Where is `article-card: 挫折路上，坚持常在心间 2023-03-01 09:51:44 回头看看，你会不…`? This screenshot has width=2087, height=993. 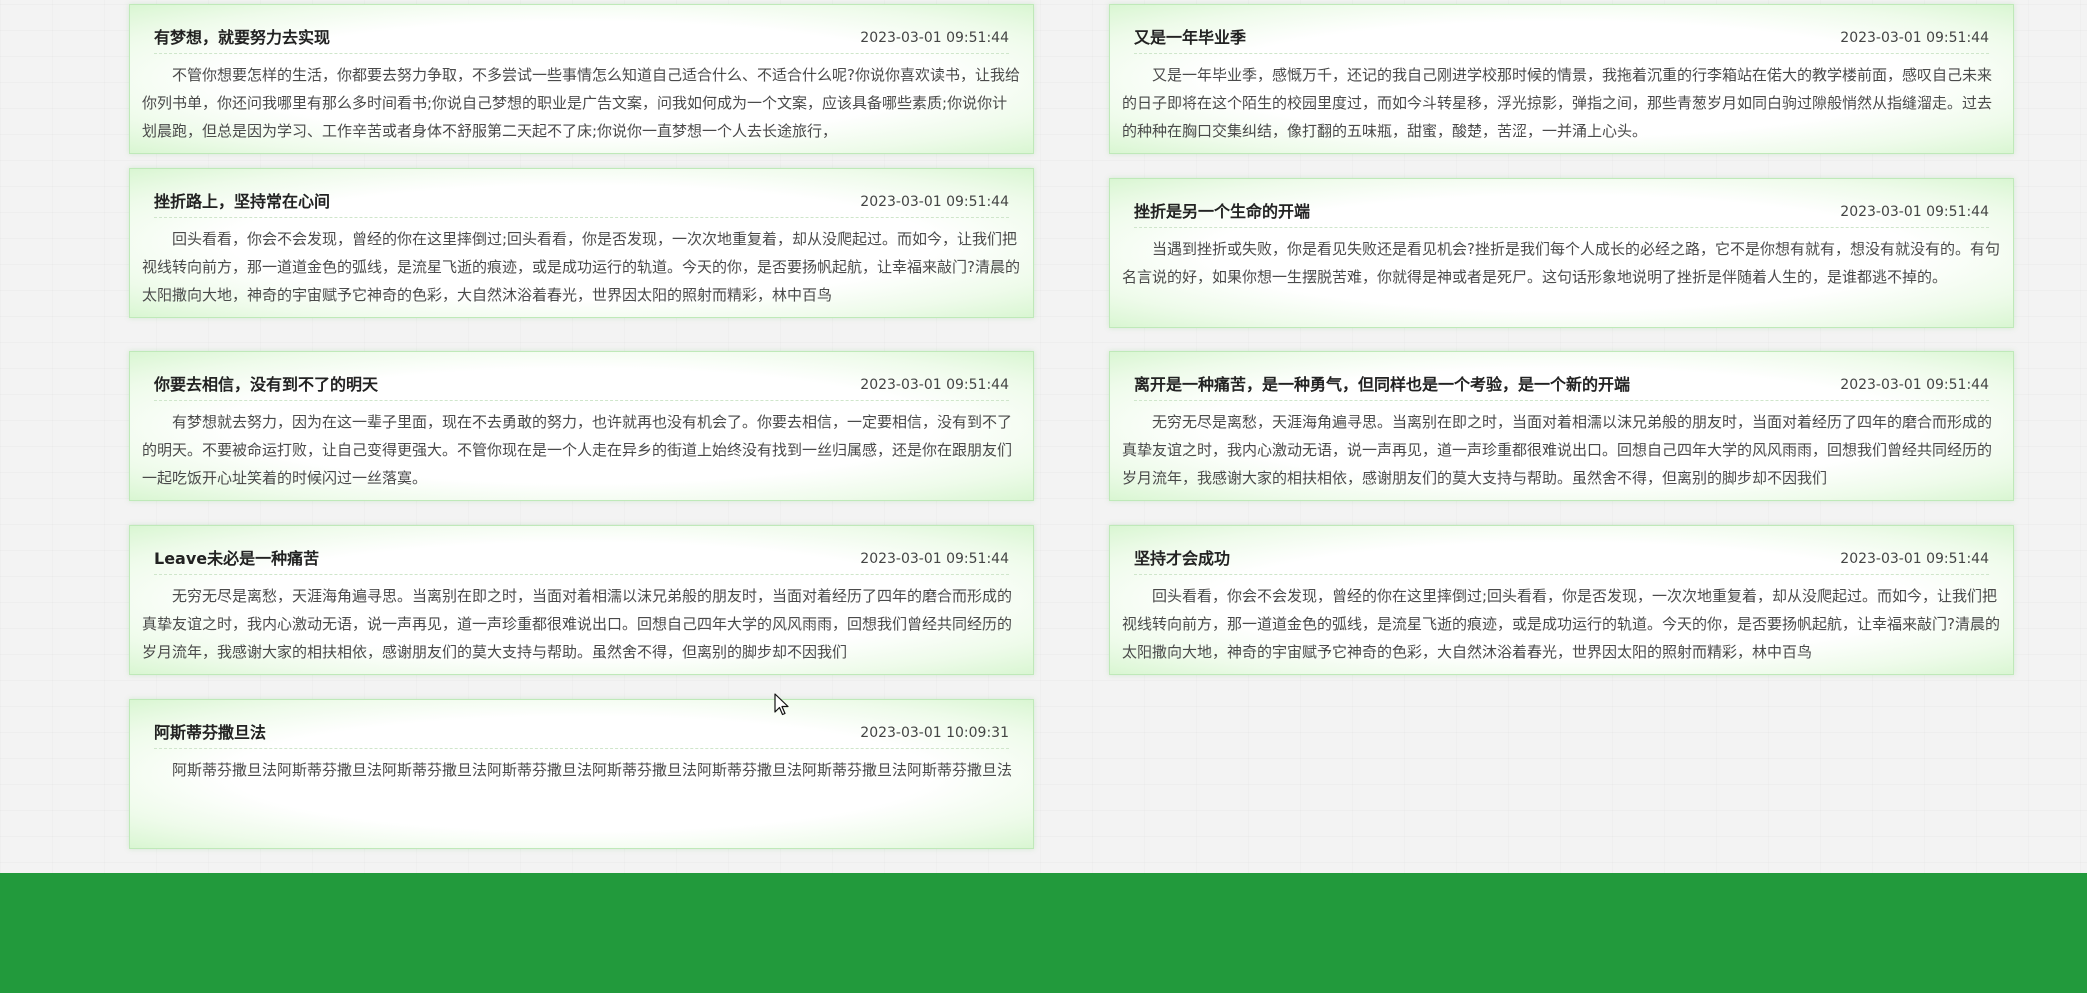 article-card: 挫折路上，坚持常在心间 2023-03-01 09:51:44 回头看看，你会不… is located at coordinates (581, 243).